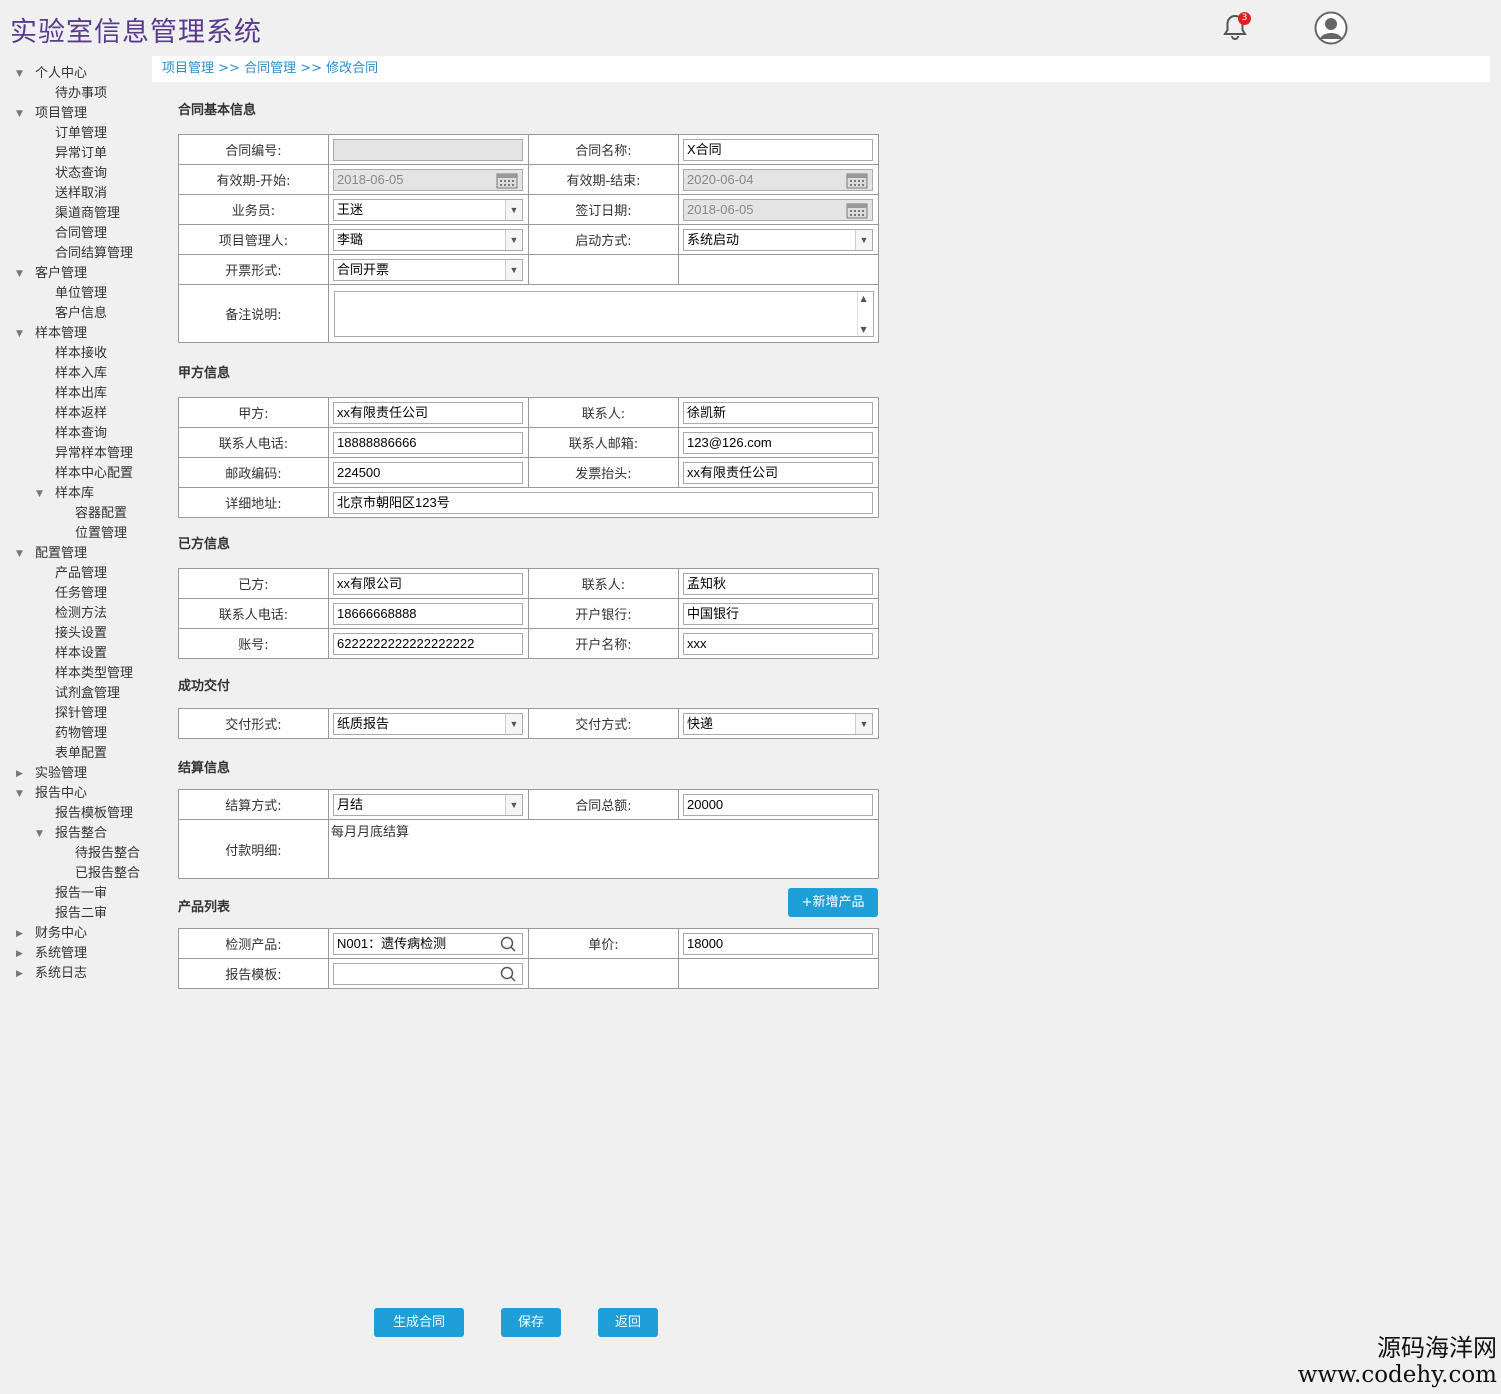  Describe the element at coordinates (428, 412) in the screenshot. I see `party-a-input: xx有限责任公司` at that location.